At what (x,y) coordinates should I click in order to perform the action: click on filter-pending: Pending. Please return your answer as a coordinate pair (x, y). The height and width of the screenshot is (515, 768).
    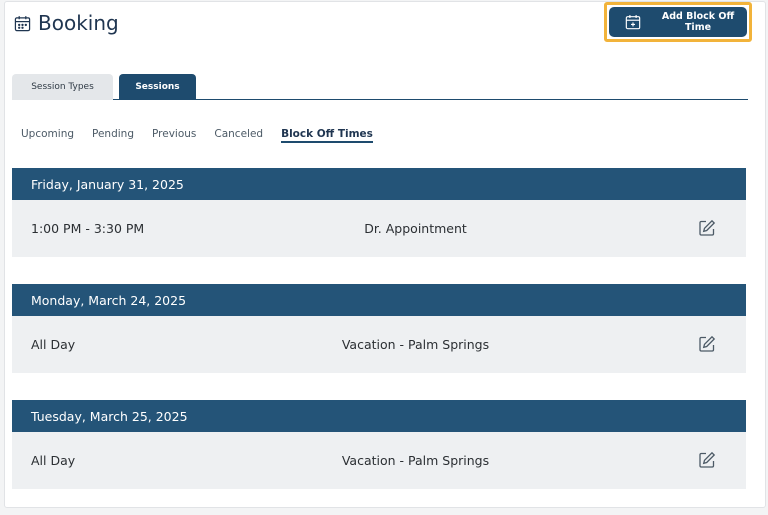
    Looking at the image, I should click on (113, 135).